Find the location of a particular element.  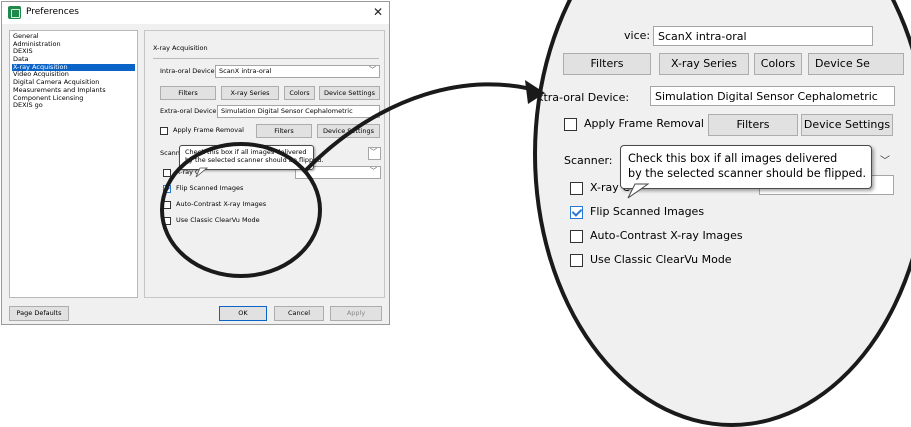

zoom-tooltip-pointer is located at coordinates (638, 191).